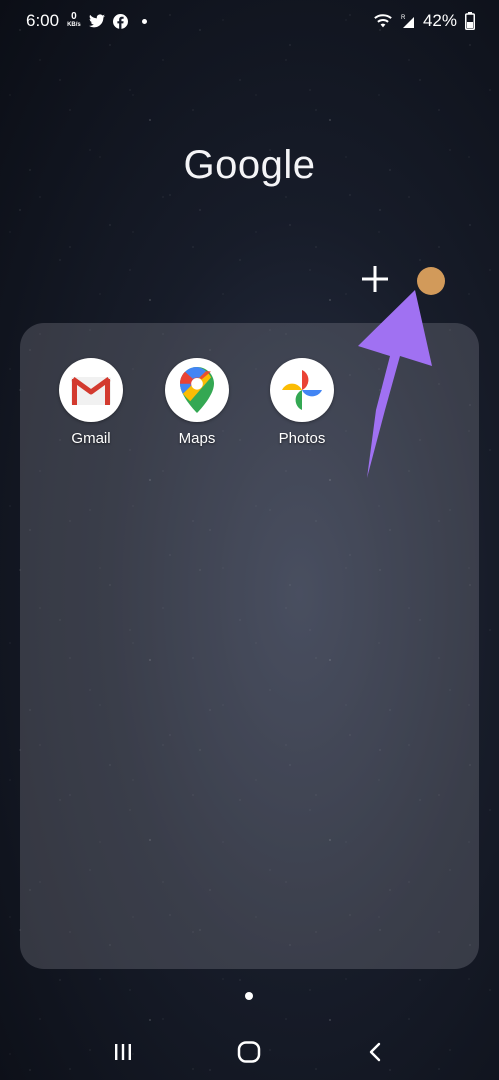  What do you see at coordinates (74, 25) in the screenshot?
I see `network-speed-unit: KB/s` at bounding box center [74, 25].